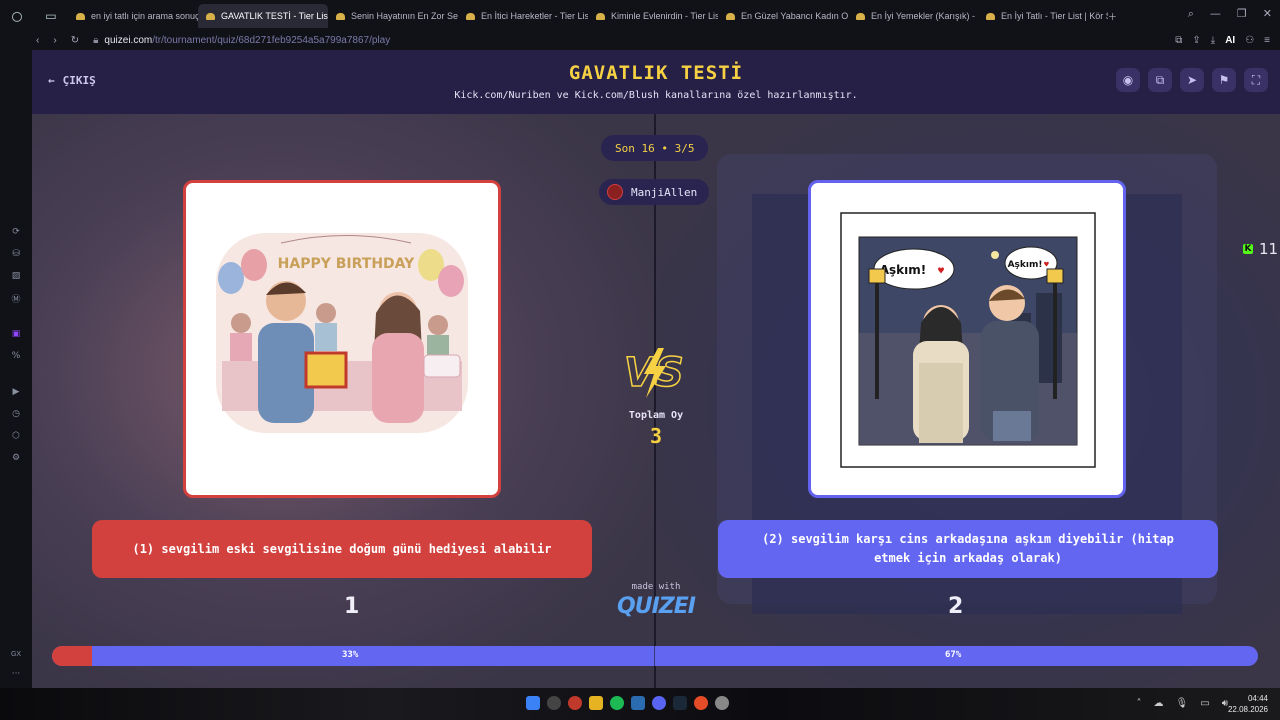 The image size is (1280, 720). I want to click on sidebar-settings-icon: ⚙, so click(16, 458).